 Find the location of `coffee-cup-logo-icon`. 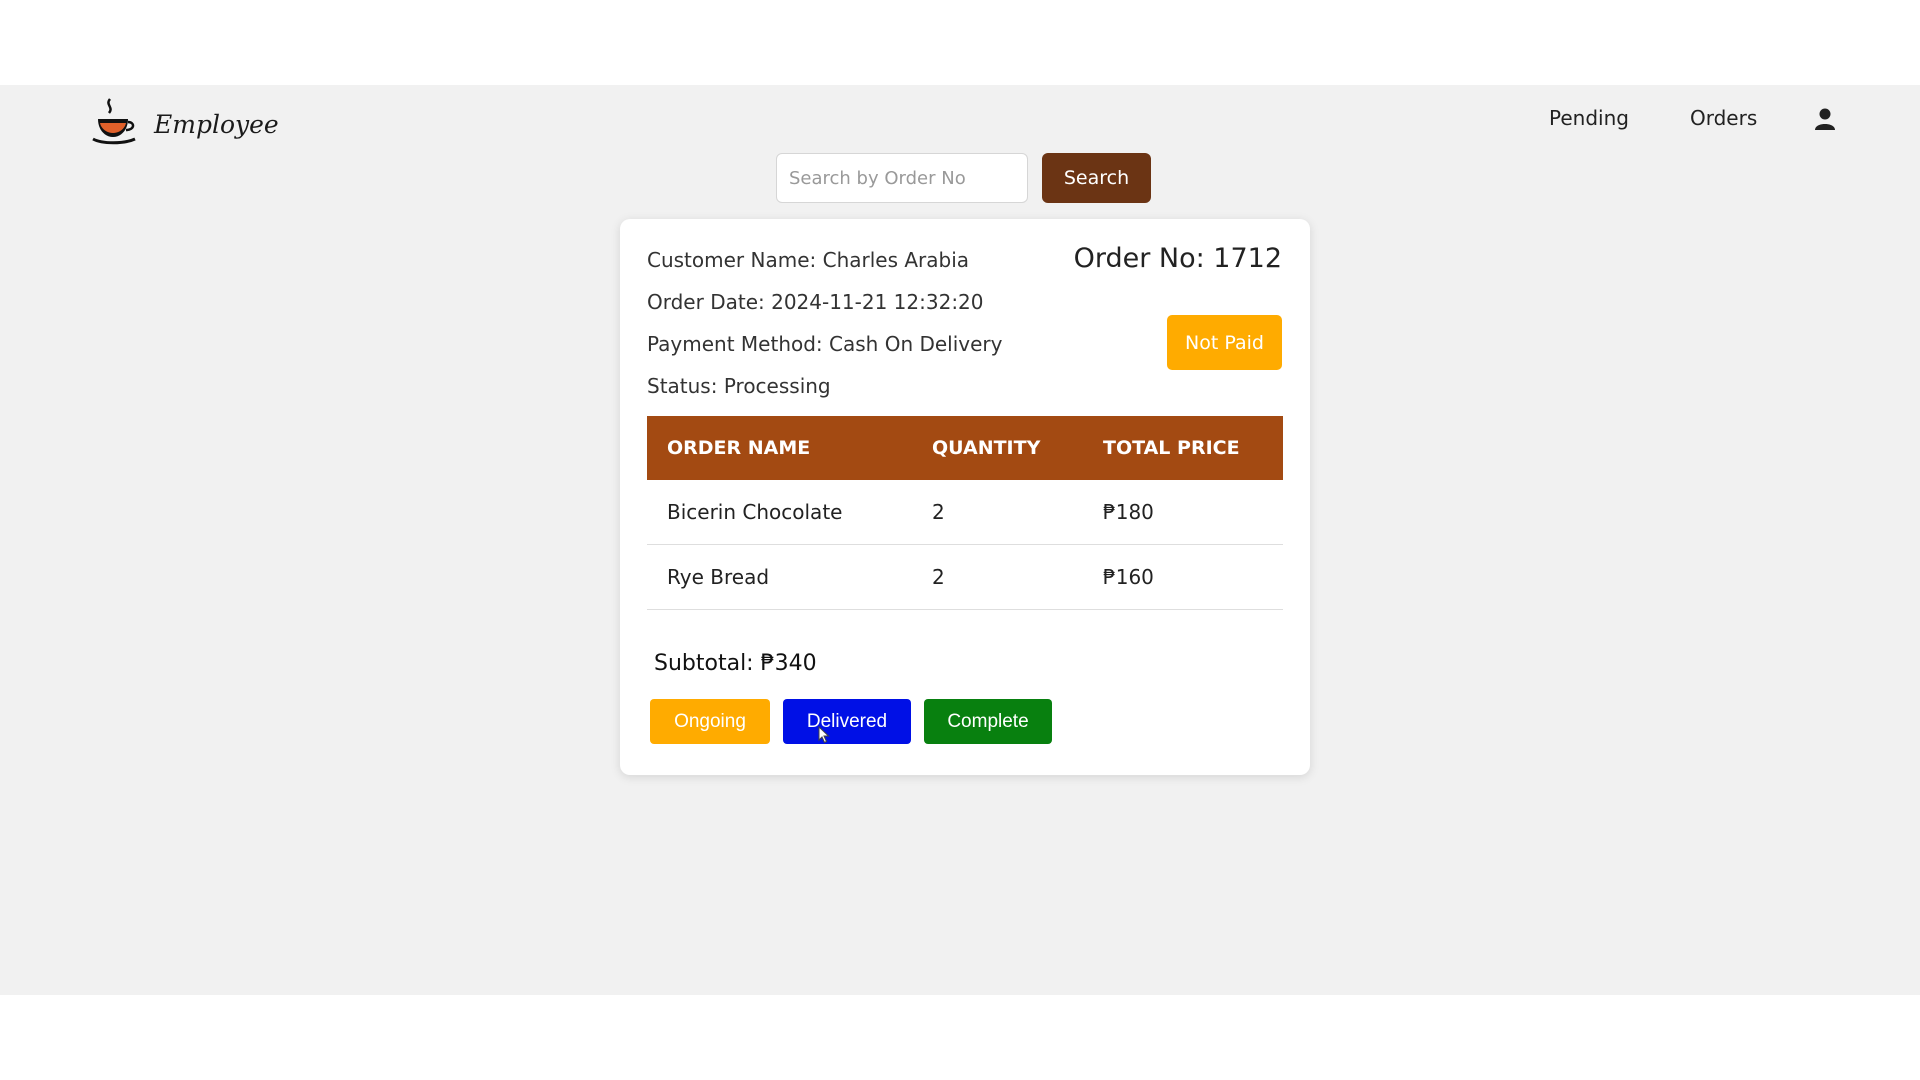

coffee-cup-logo-icon is located at coordinates (114, 121).